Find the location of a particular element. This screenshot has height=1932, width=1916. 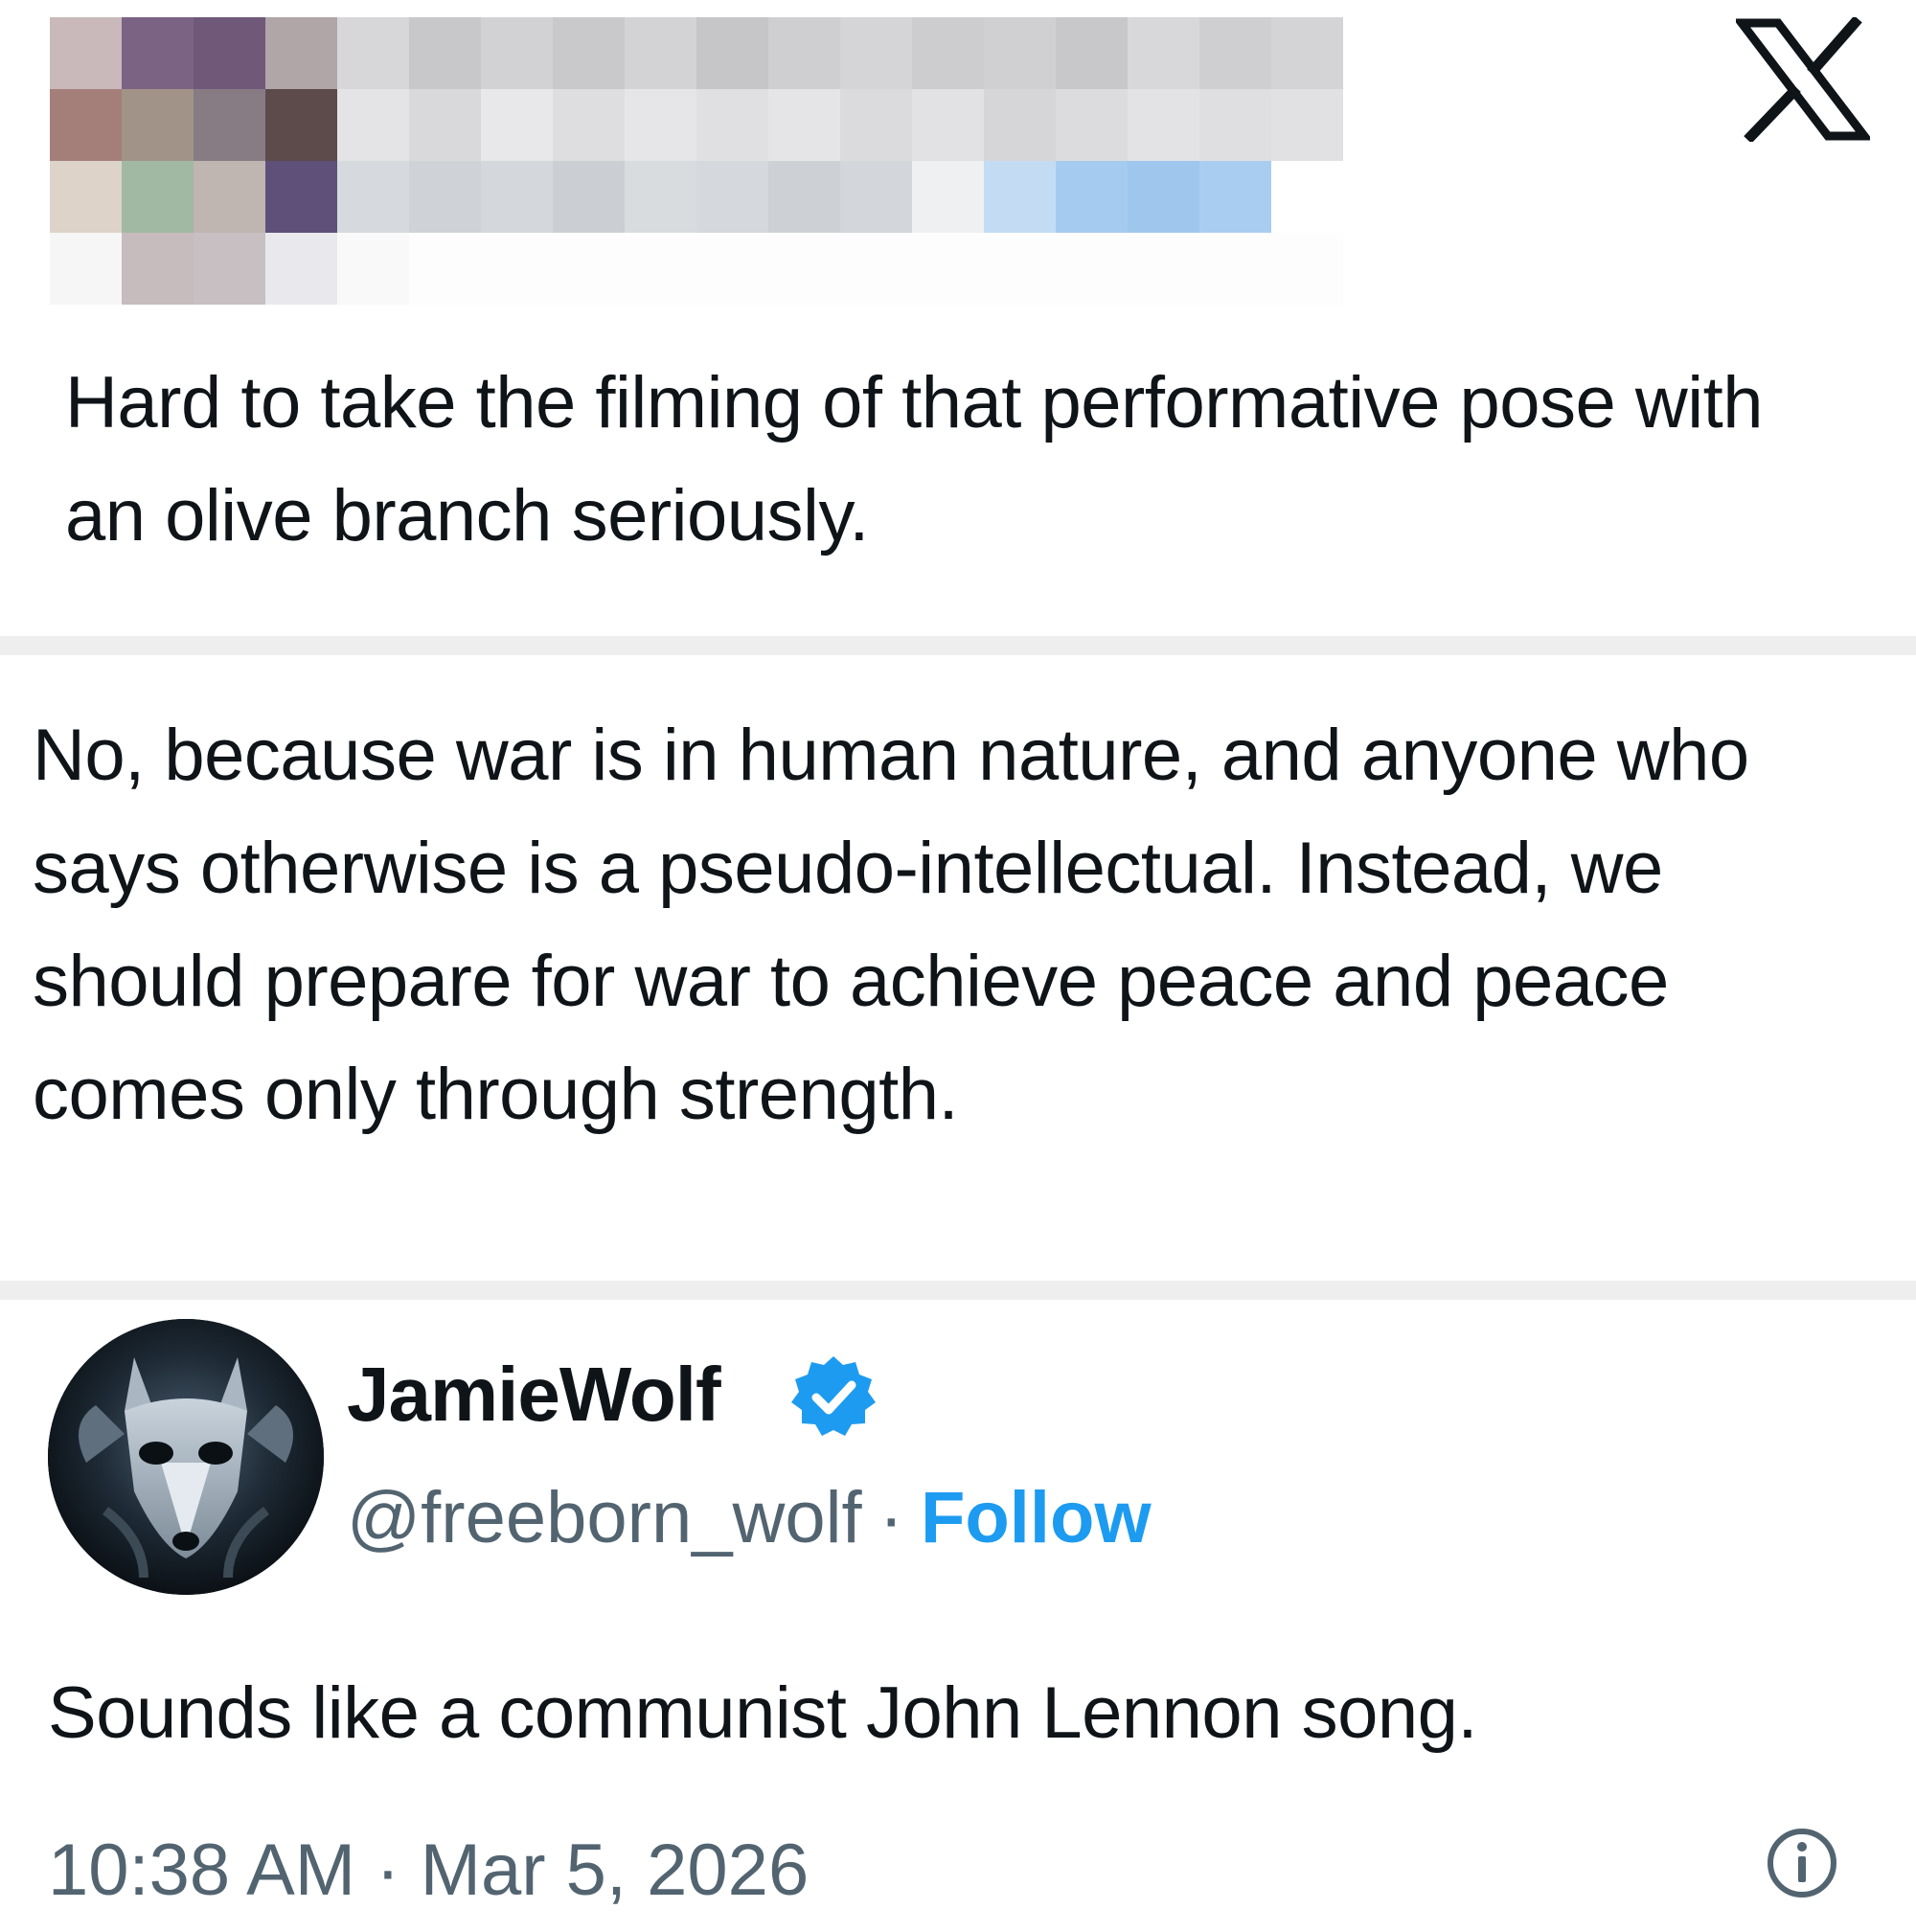

redacted-pixel-mosaic is located at coordinates (697, 161).